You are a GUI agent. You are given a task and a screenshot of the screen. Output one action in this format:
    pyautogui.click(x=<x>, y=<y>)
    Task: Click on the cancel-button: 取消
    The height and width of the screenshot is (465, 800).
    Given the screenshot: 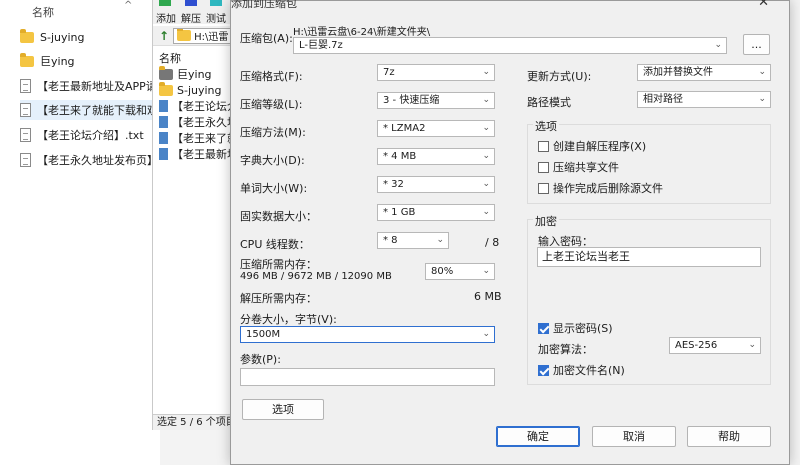 What is the action you would take?
    pyautogui.click(x=634, y=436)
    